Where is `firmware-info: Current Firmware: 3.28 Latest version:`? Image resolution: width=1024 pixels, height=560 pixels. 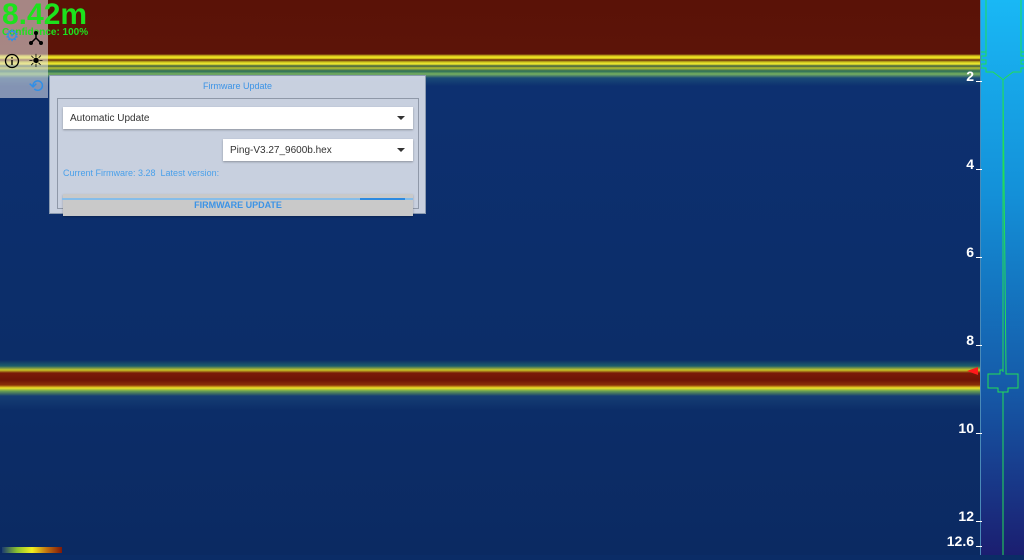 firmware-info: Current Firmware: 3.28 Latest version: is located at coordinates (141, 173).